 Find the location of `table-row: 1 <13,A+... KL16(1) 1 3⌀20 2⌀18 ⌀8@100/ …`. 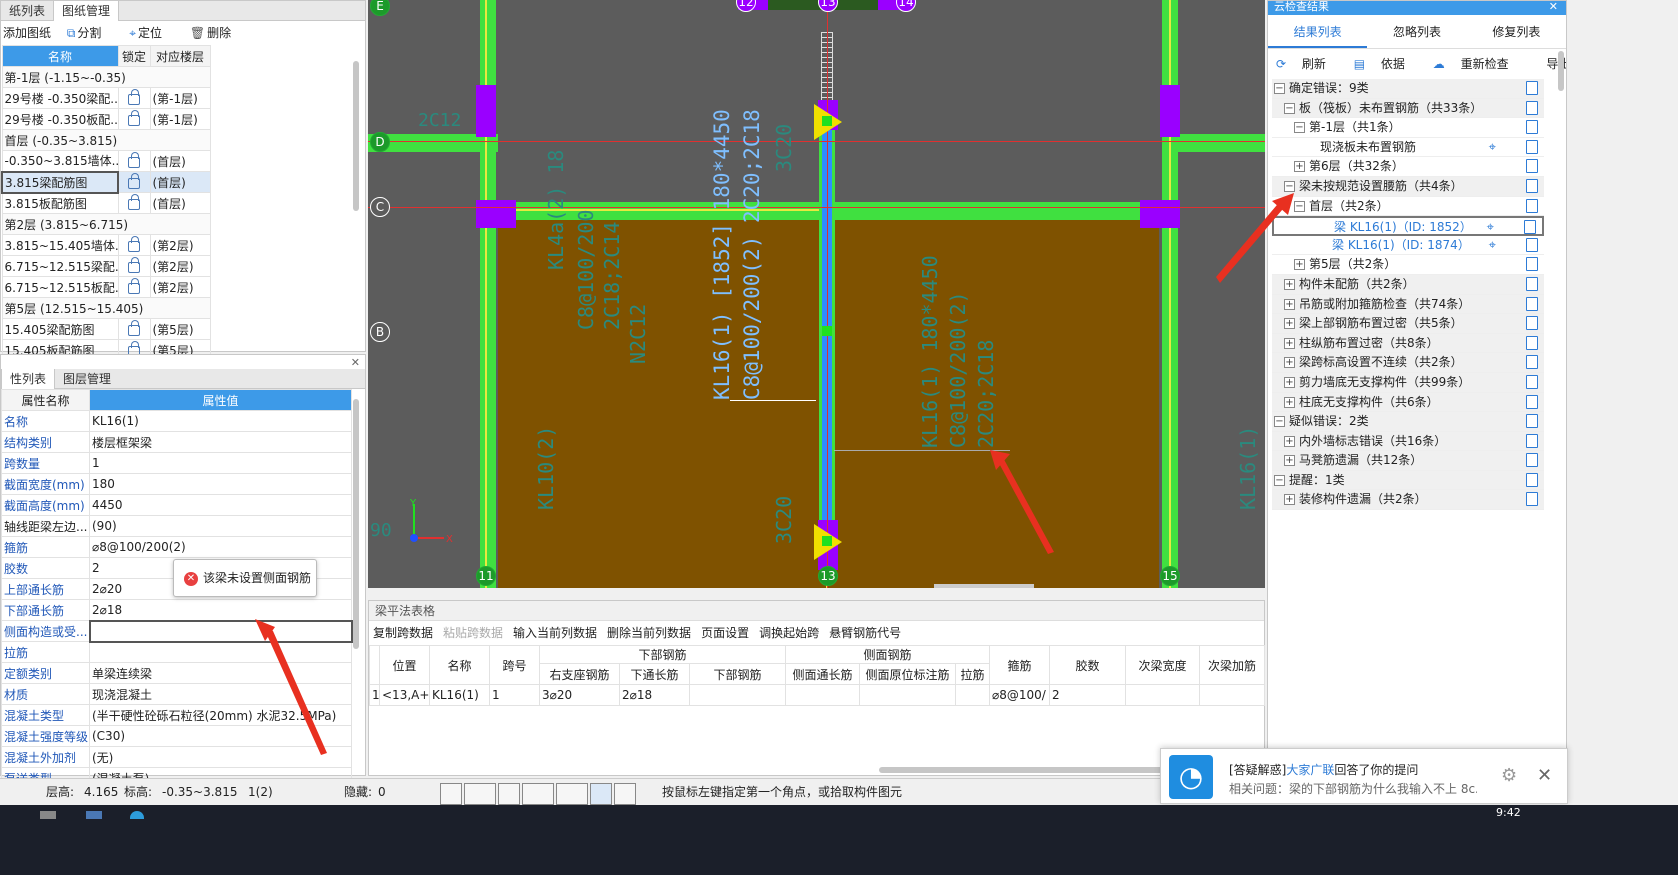

table-row: 1 <13,A+... KL16(1) 1 3⌀20 2⌀18 ⌀8@100/ … is located at coordinates (817, 695).